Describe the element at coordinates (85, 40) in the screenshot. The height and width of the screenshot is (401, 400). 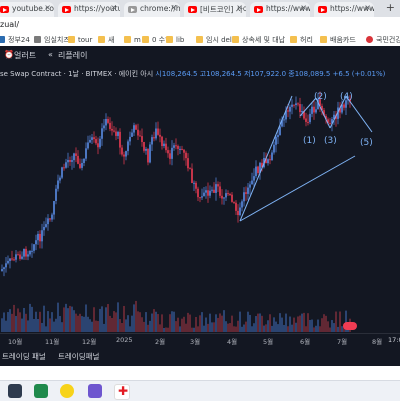
I see `bookmark-label: tour` at that location.